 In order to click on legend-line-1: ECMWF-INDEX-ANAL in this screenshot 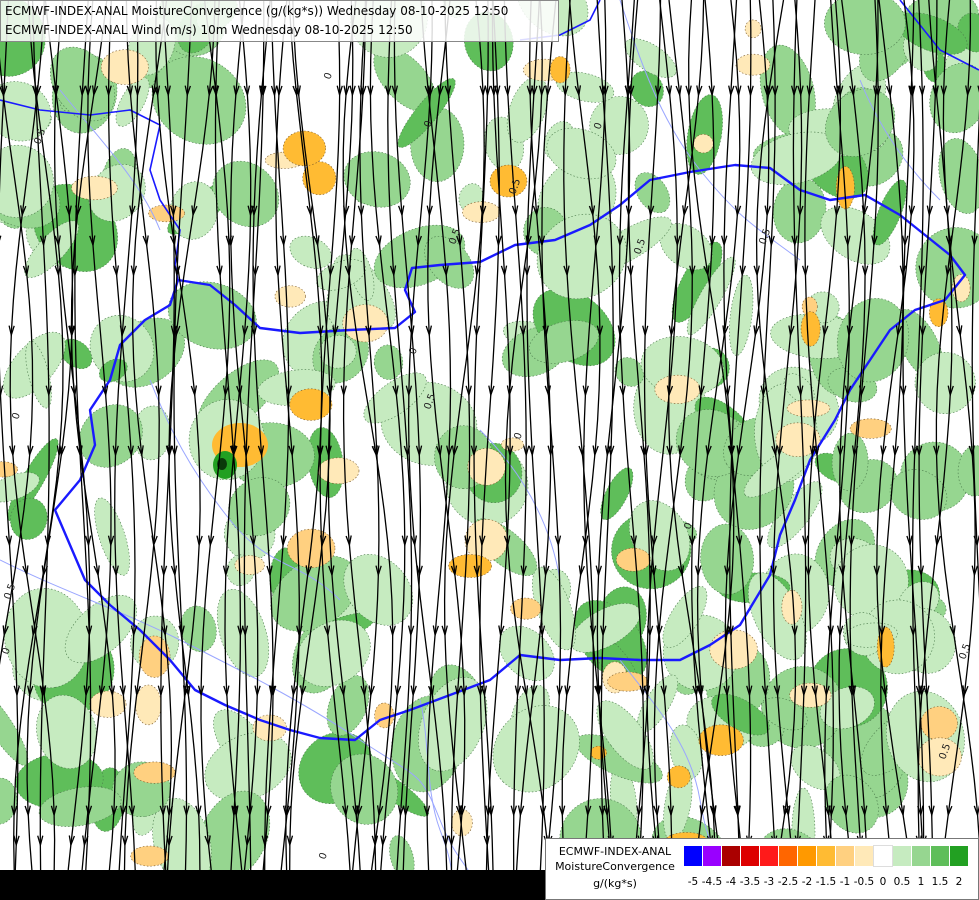, I will do `click(615, 851)`.